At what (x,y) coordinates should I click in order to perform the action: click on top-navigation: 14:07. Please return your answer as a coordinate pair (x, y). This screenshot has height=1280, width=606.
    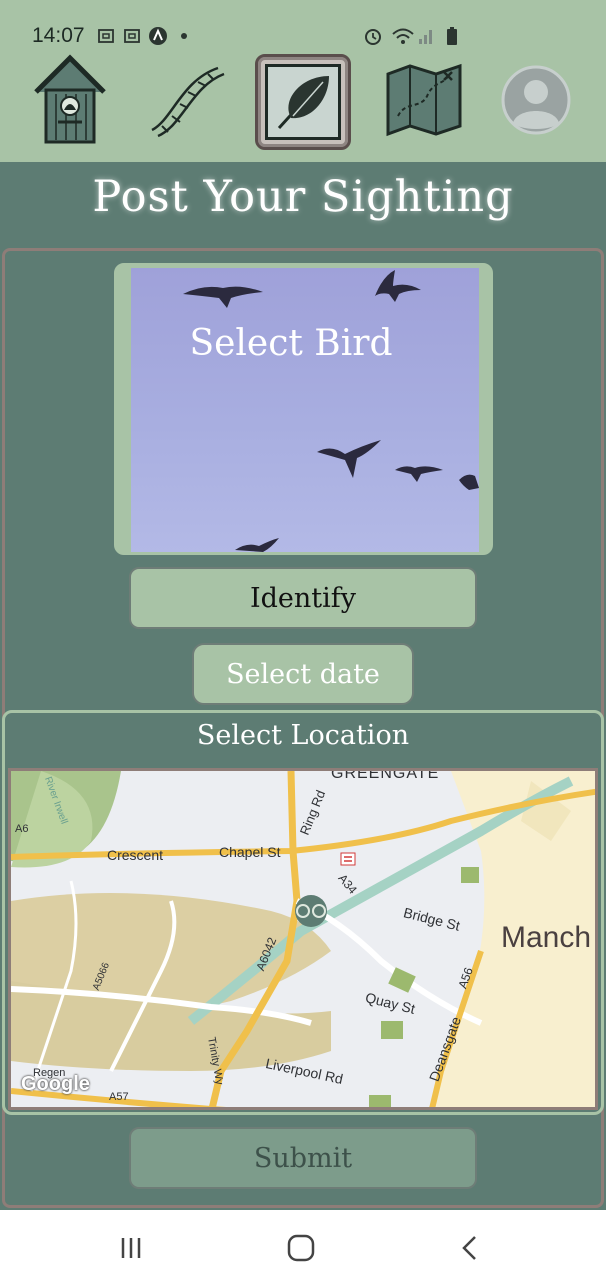
    Looking at the image, I should click on (303, 81).